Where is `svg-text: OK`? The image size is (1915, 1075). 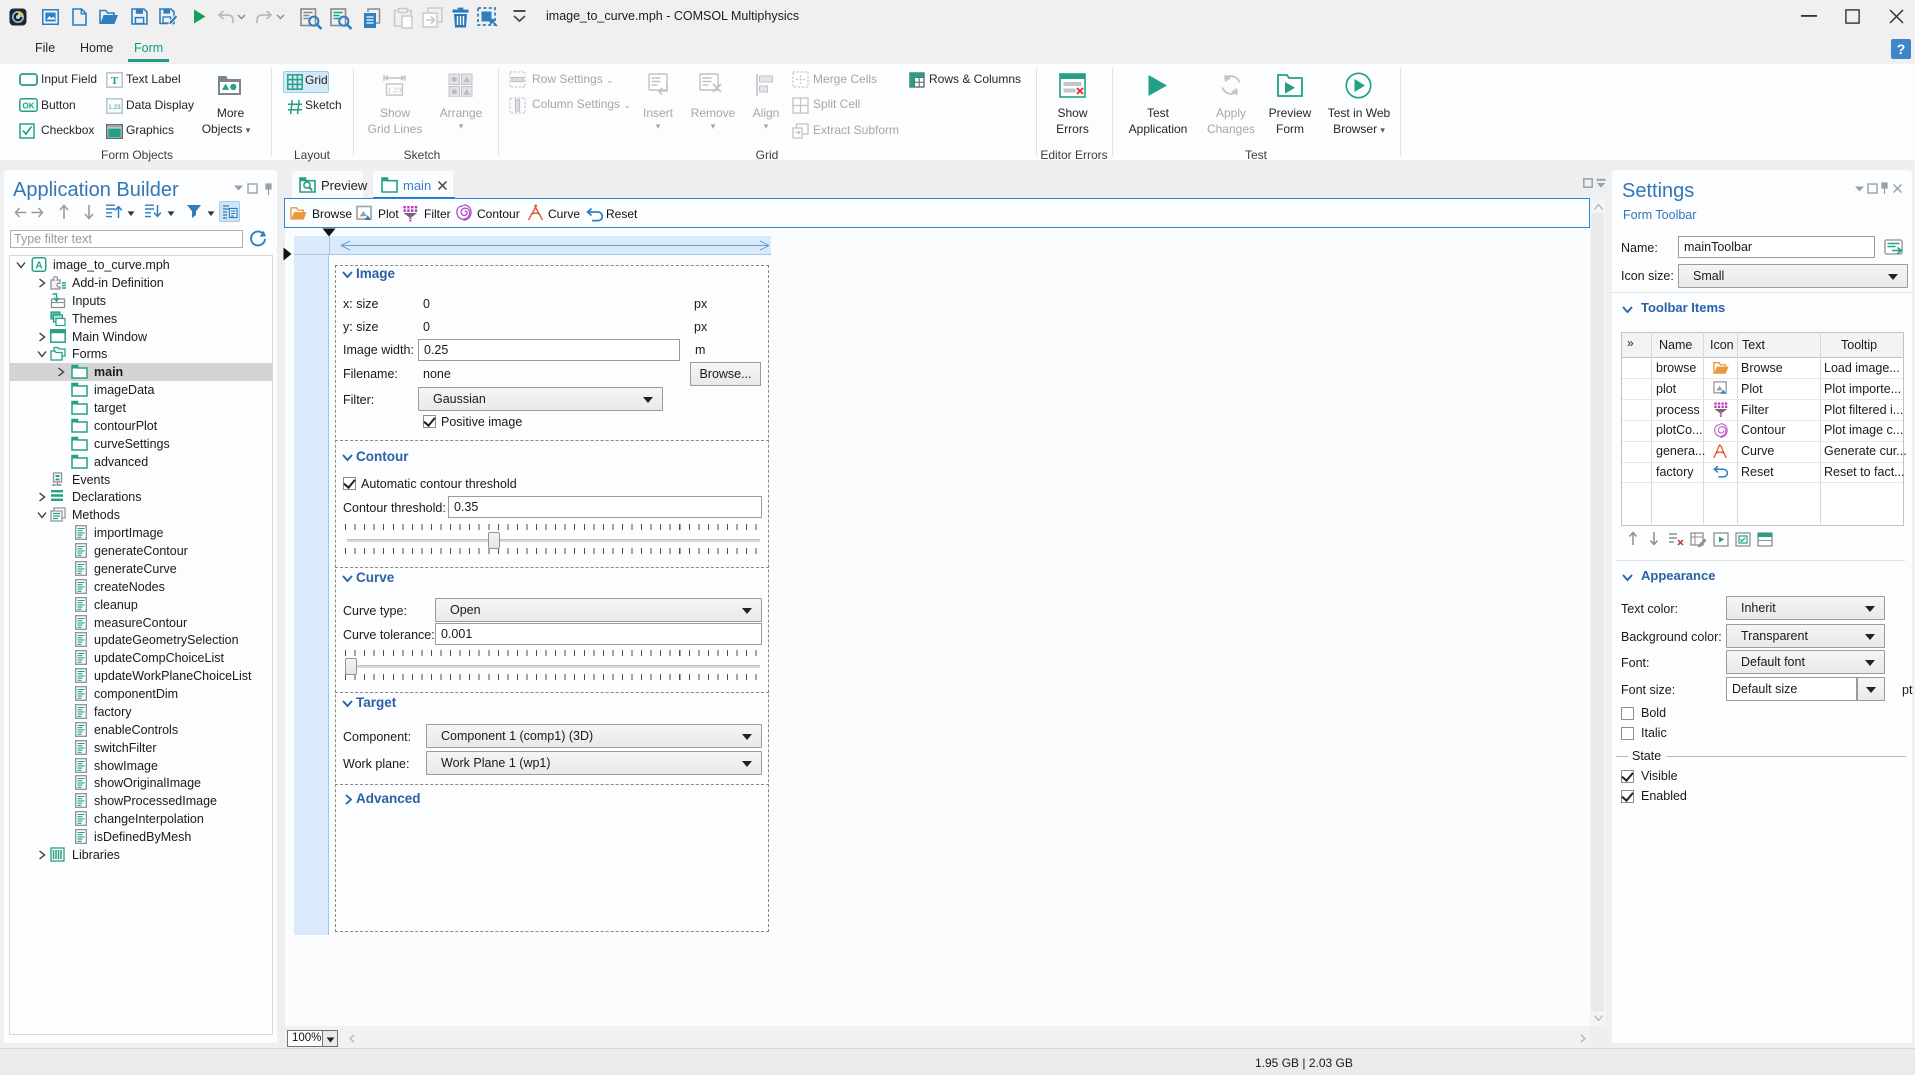
svg-text: OK is located at coordinates (29, 105).